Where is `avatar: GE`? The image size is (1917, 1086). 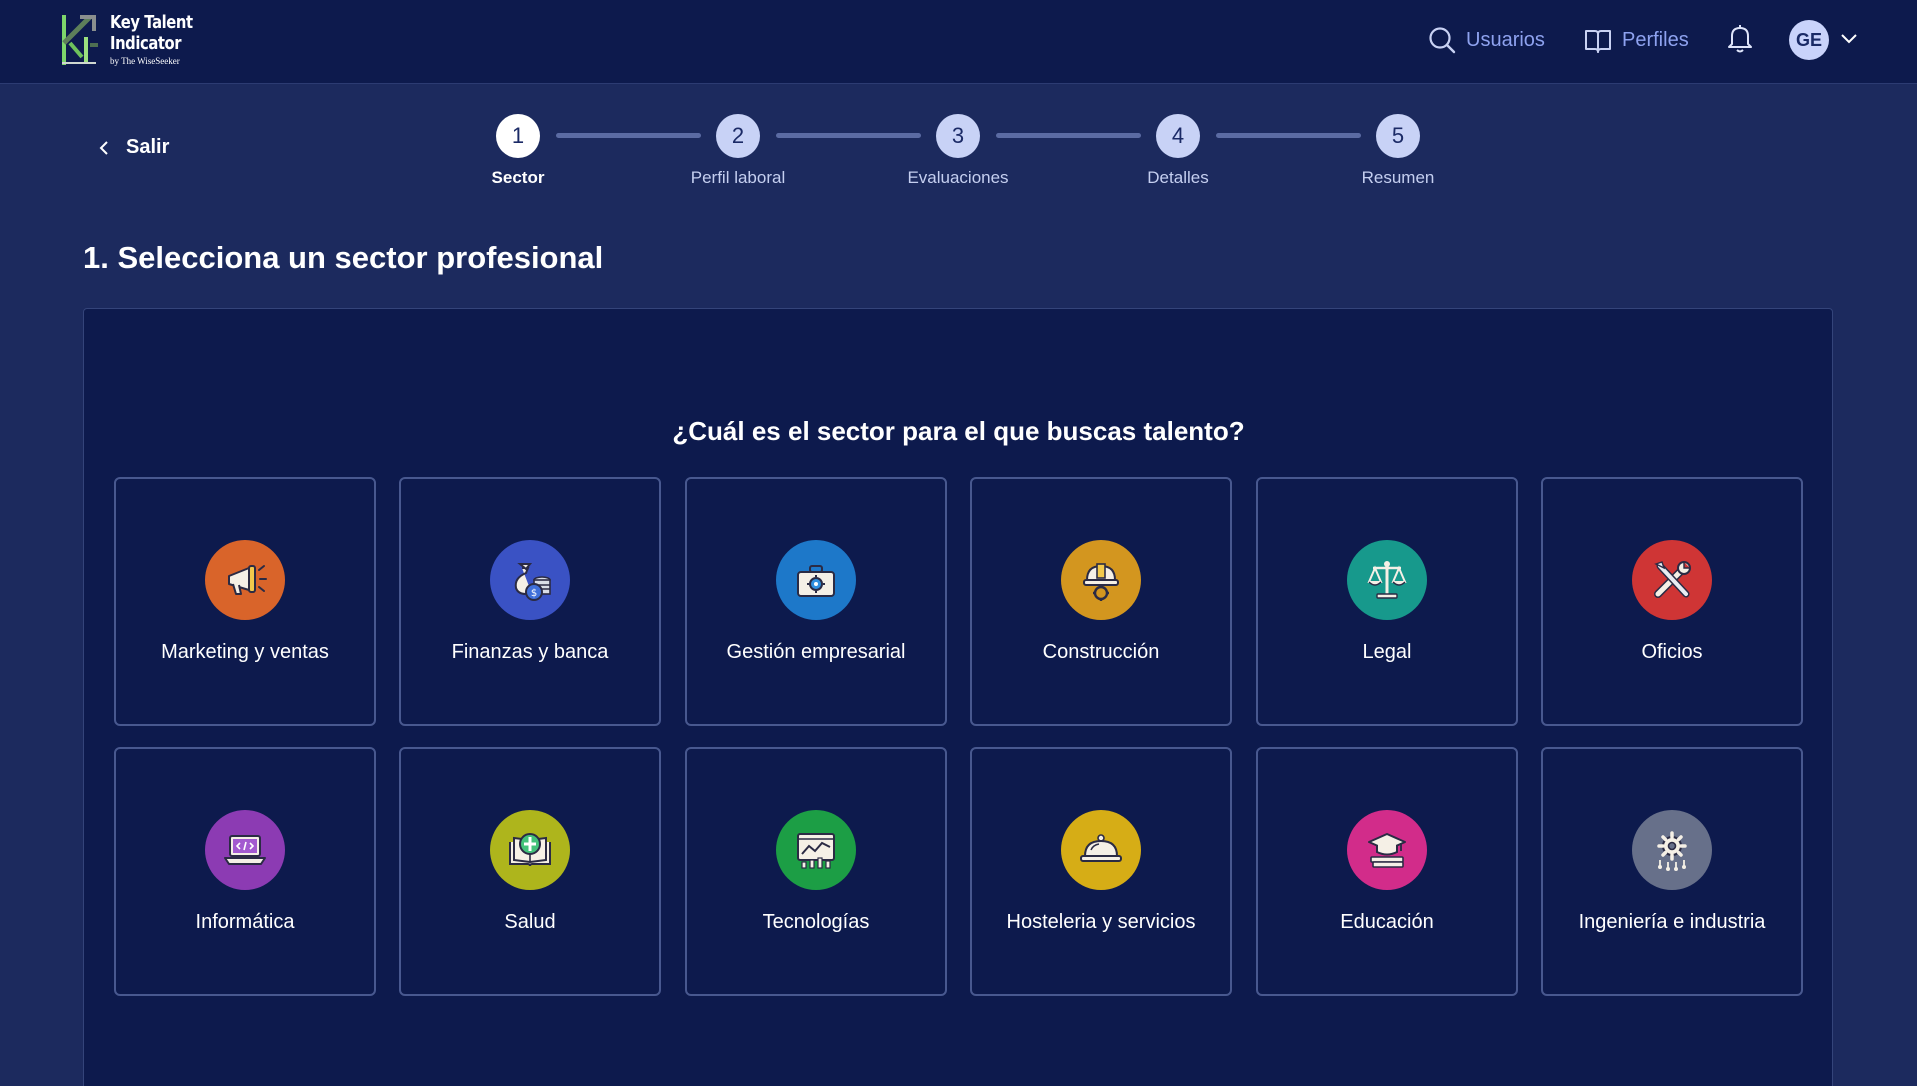 avatar: GE is located at coordinates (1809, 40).